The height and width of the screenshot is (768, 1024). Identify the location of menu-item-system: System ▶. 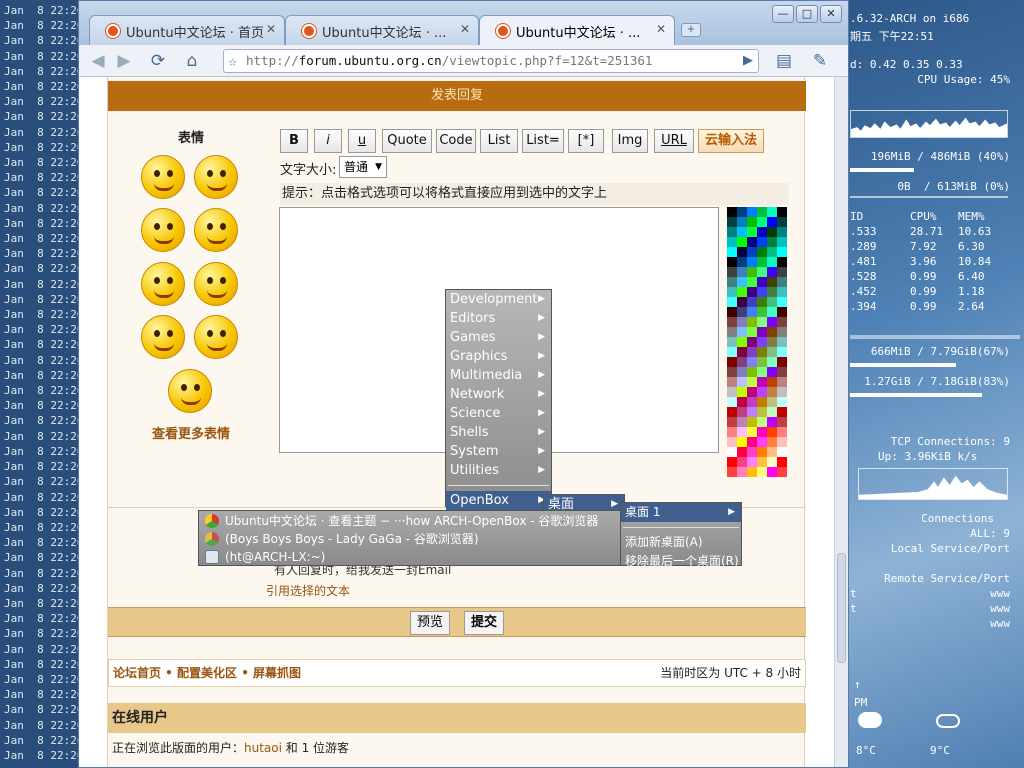
(498, 451).